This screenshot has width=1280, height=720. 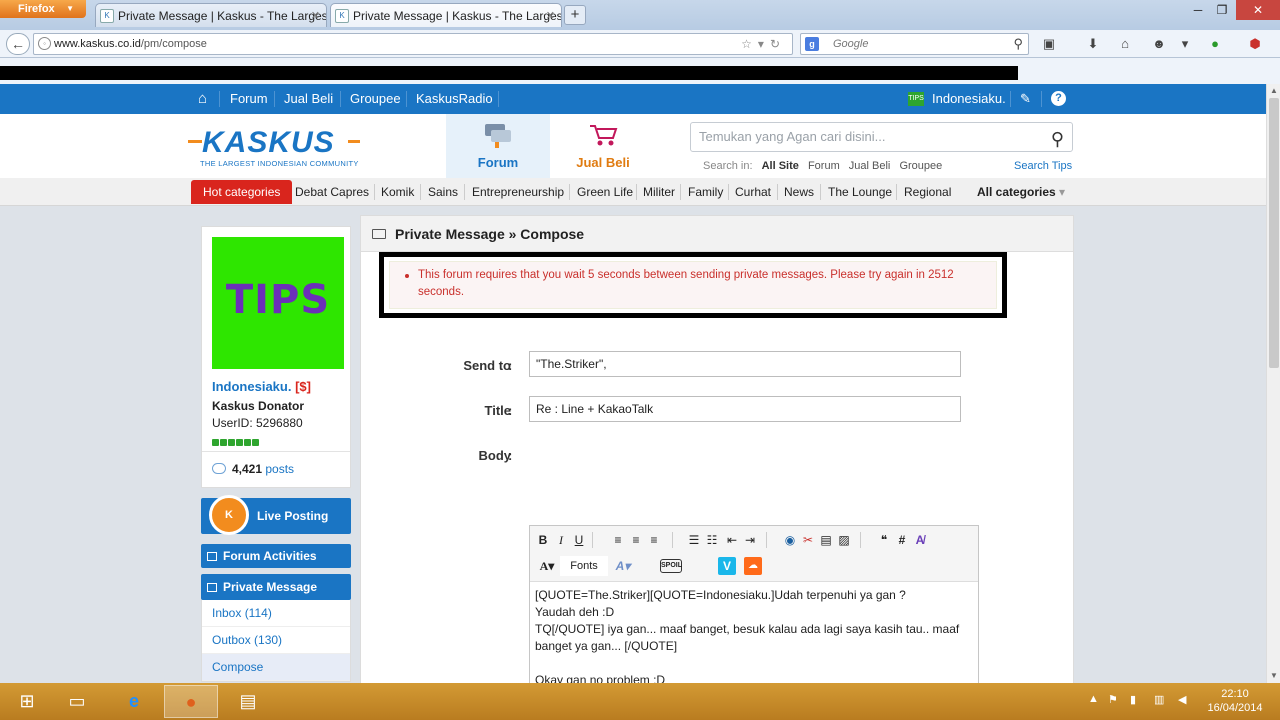 What do you see at coordinates (27, 701) in the screenshot?
I see `windows-start-icon: ⊞` at bounding box center [27, 701].